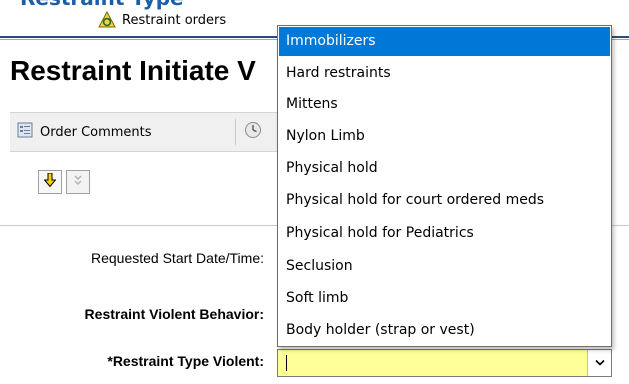  Describe the element at coordinates (286, 363) in the screenshot. I see `text-caret` at that location.